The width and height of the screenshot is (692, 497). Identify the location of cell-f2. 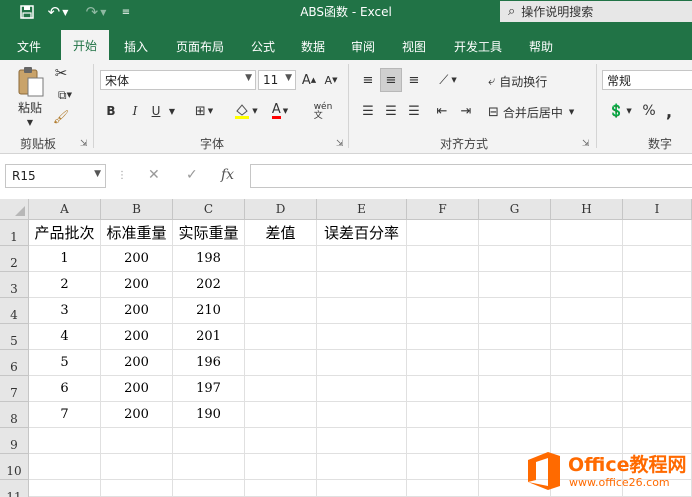
(443, 259).